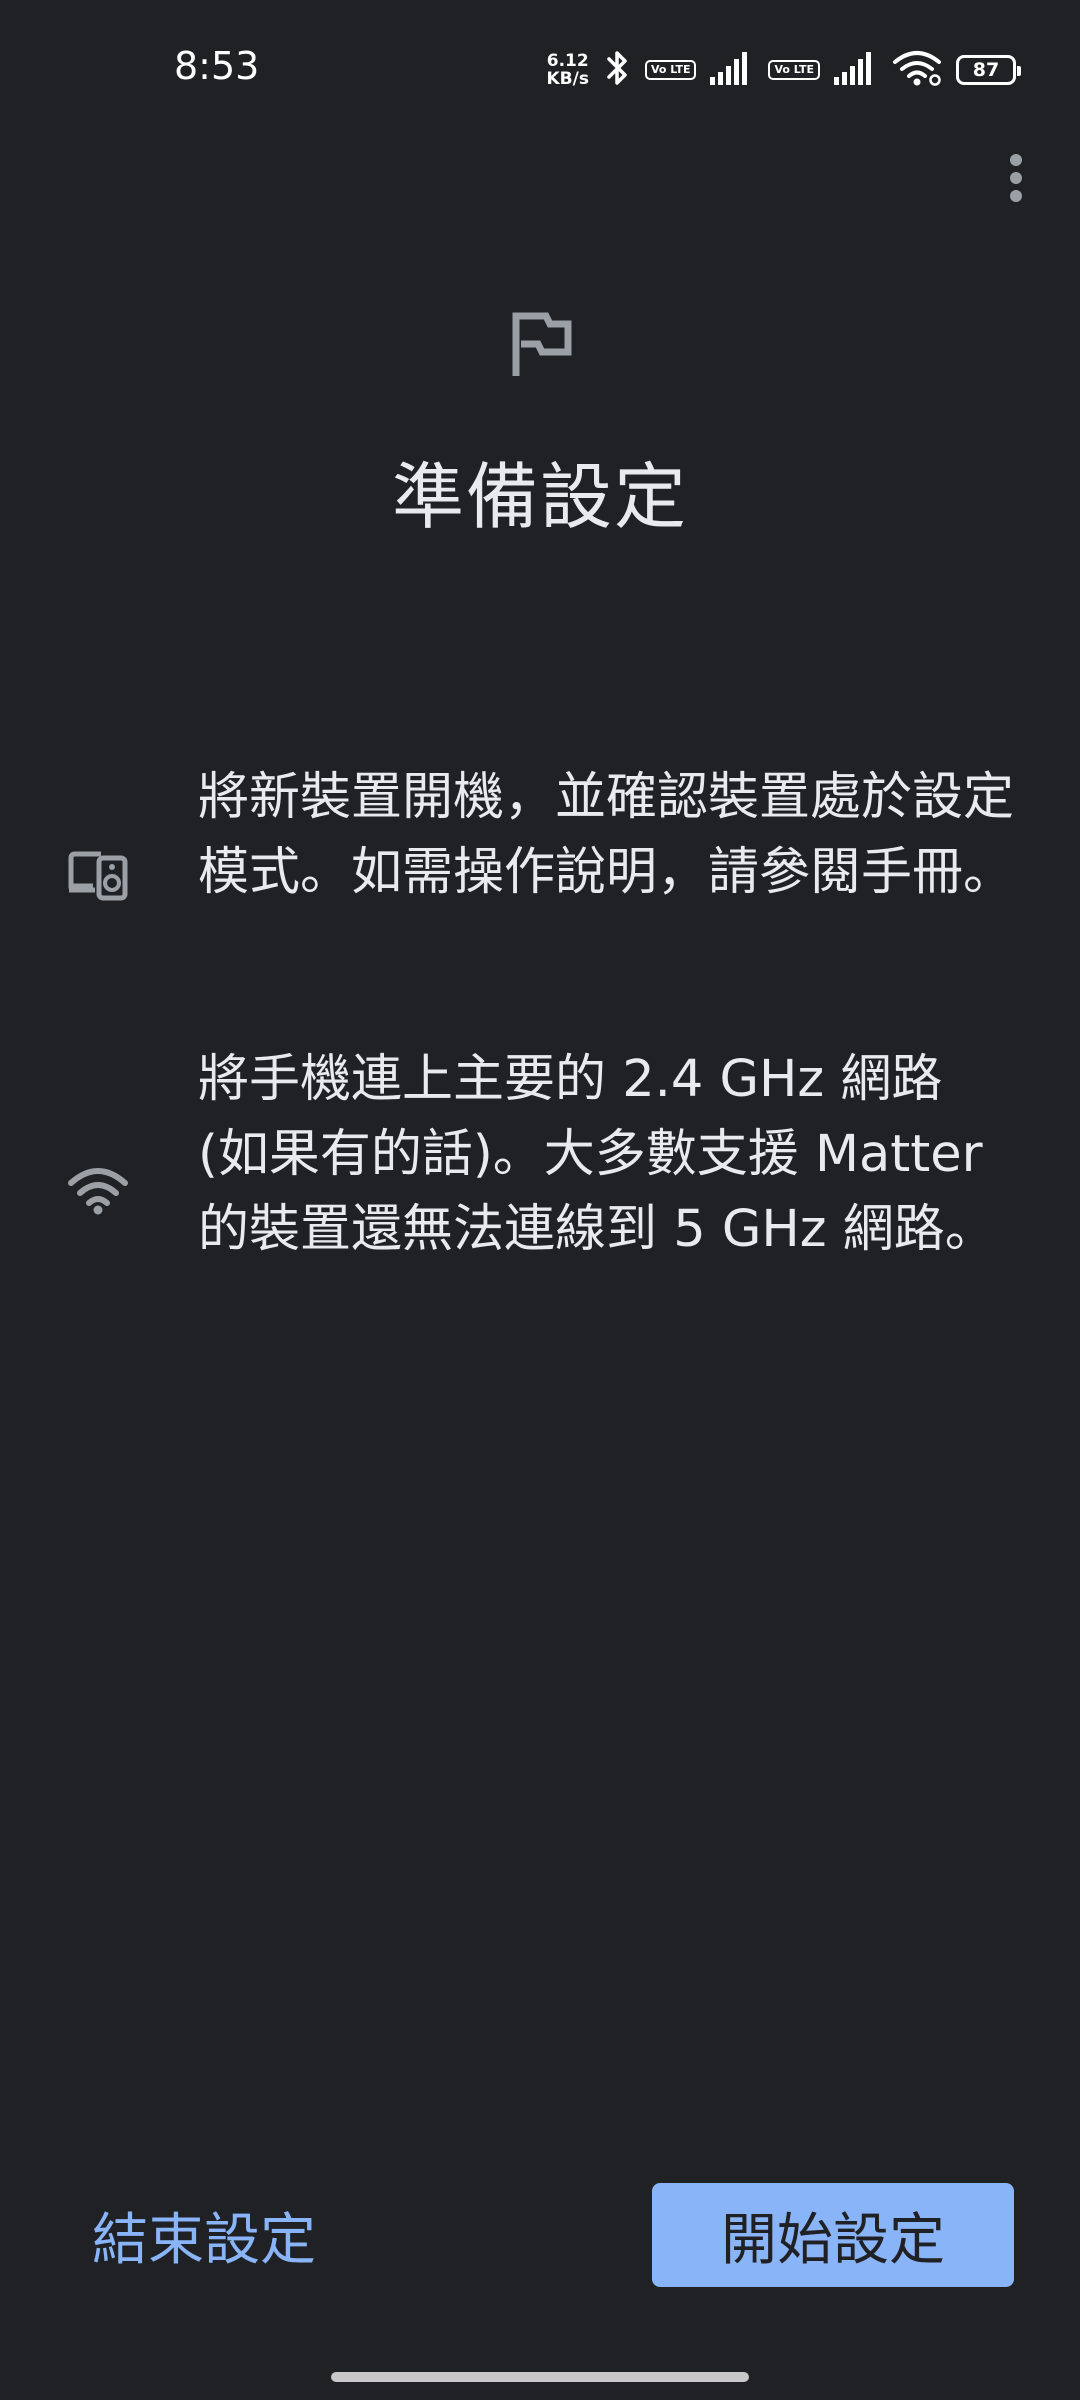  Describe the element at coordinates (606, 835) in the screenshot. I see `instruction-text-device: 將新裝置開機，並確認裝置處於設定模式。如需操作說明，請參閱手冊。` at that location.